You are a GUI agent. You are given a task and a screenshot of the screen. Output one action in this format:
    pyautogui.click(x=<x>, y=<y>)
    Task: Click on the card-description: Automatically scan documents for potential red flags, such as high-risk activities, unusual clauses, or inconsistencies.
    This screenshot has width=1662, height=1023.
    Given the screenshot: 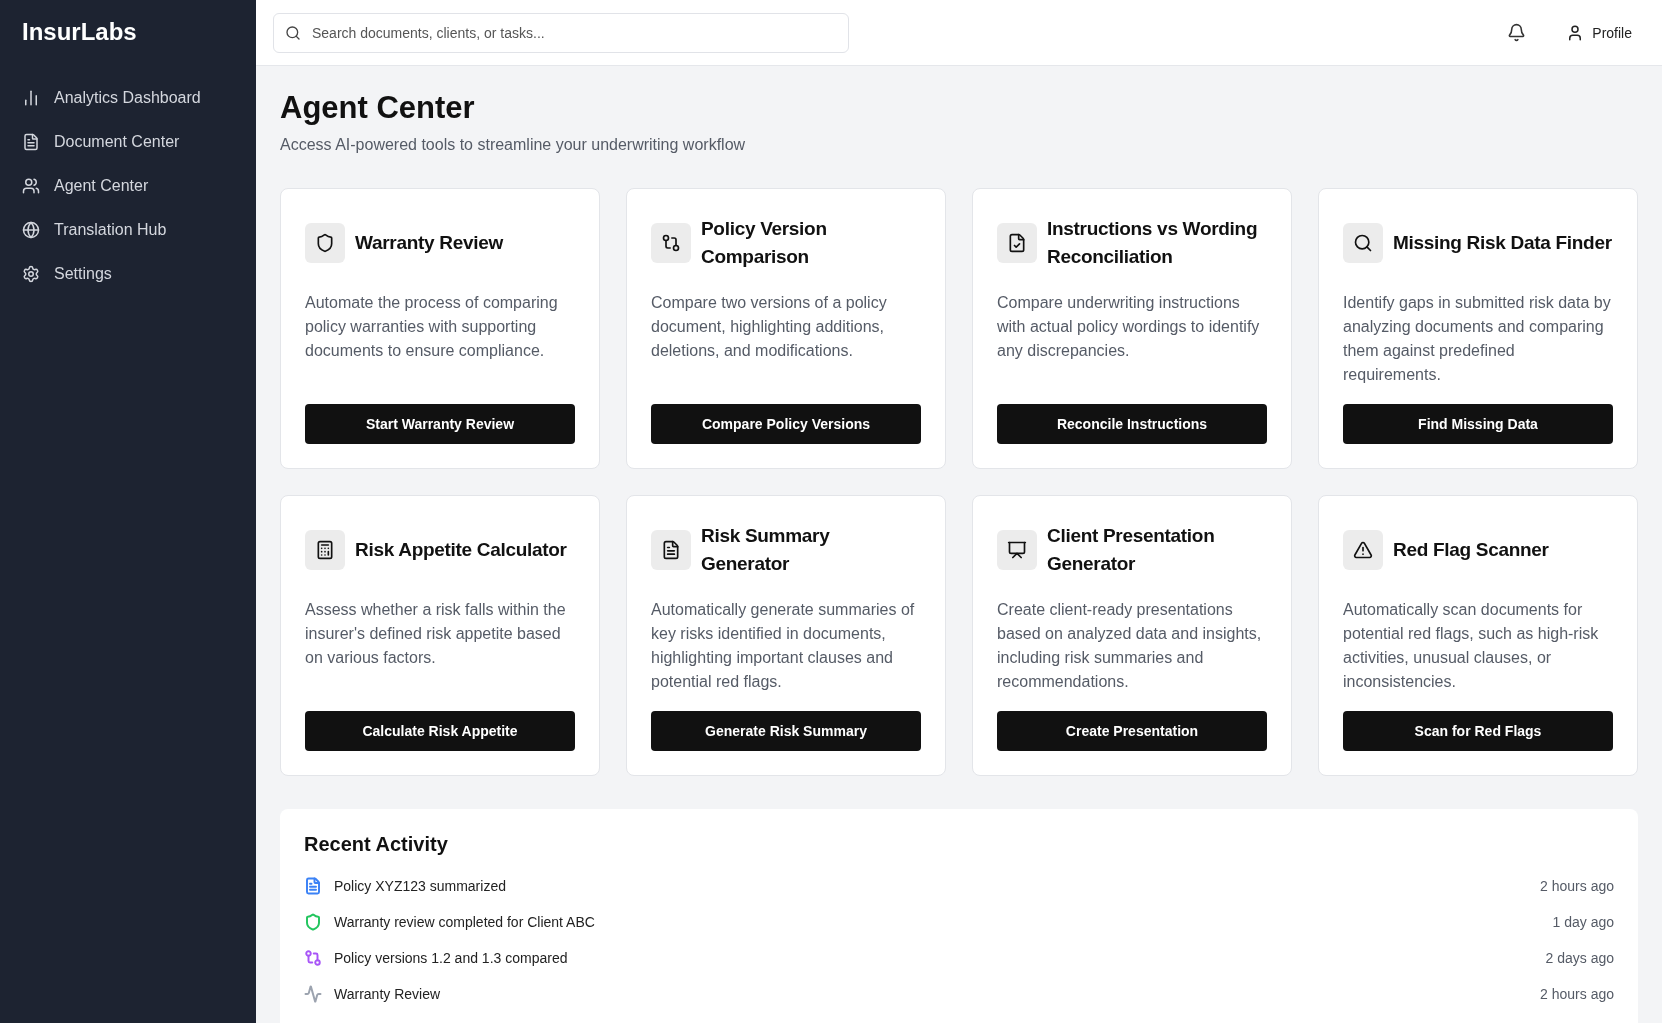 What is the action you would take?
    pyautogui.click(x=1471, y=646)
    